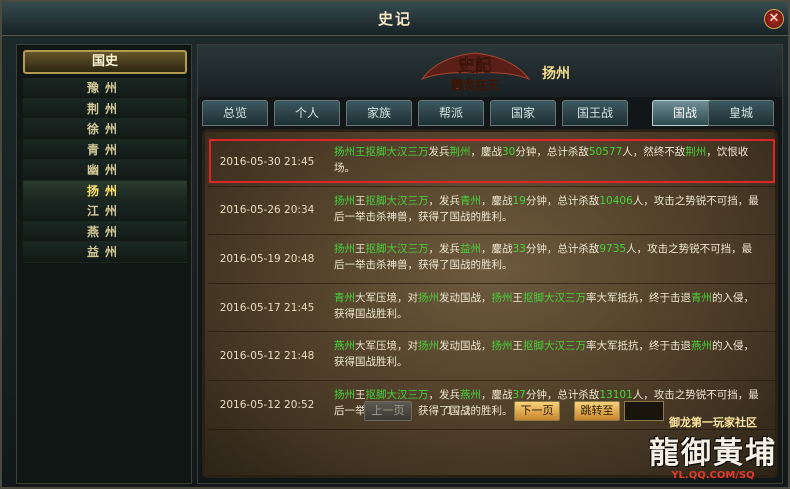  I want to click on watermark: 御龙第一玩家社区 龍御黃埔 YL.QQ.COM/SQ, so click(713, 451).